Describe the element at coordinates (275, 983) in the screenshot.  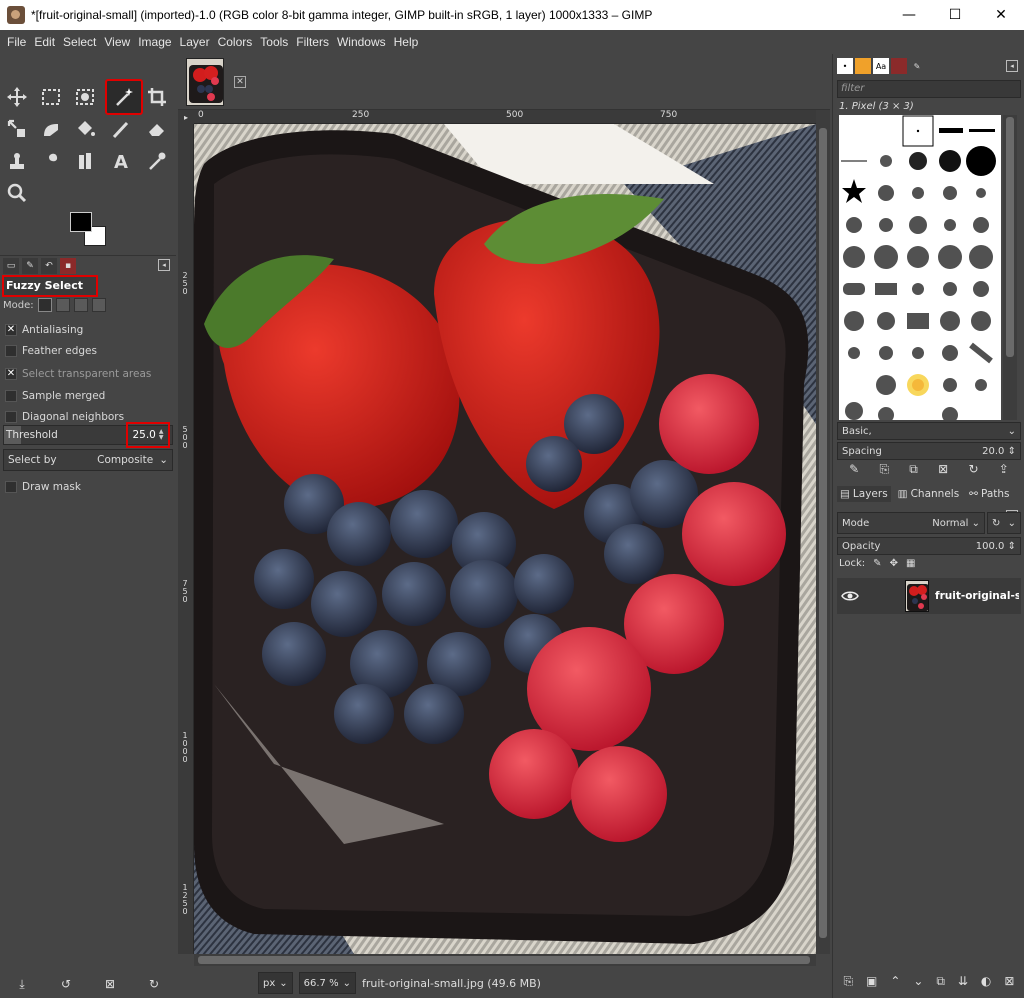
I see `unit-dropdown: px ⌄` at that location.